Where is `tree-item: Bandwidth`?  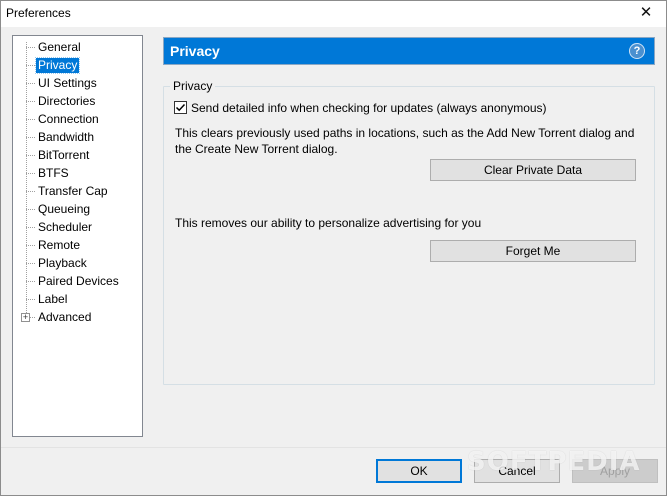
tree-item: Bandwidth is located at coordinates (77, 138).